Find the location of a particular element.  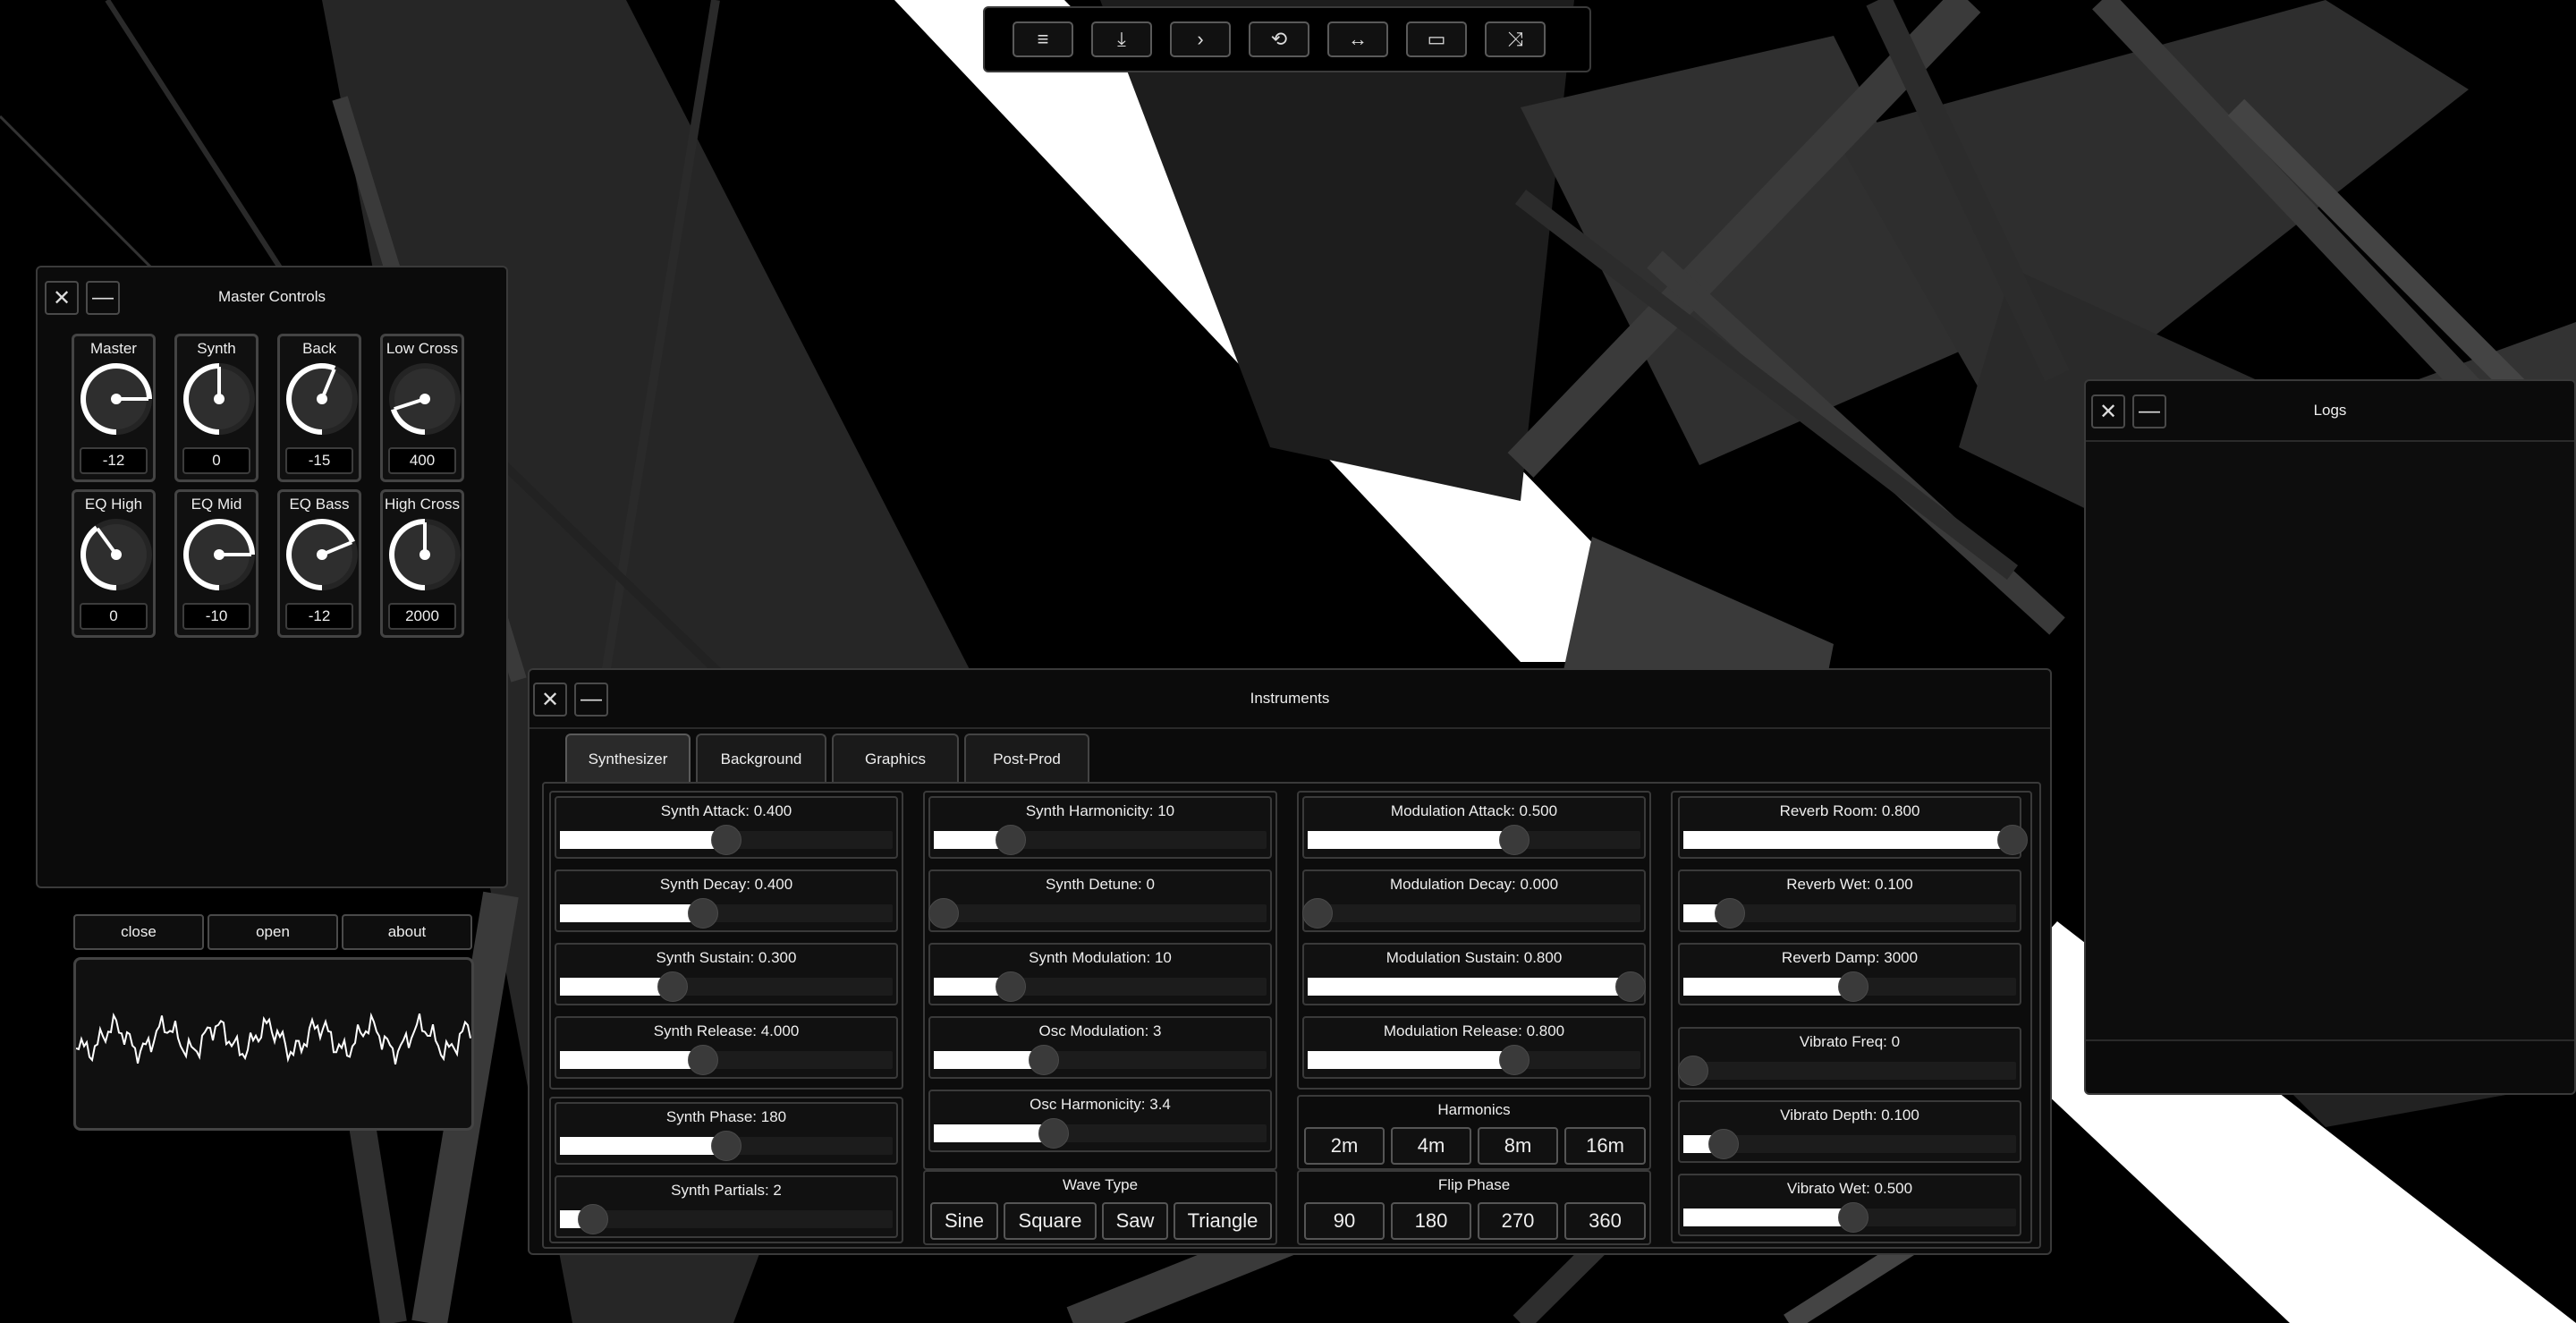

knob-high-cross: High Cross 2000 is located at coordinates (422, 563).